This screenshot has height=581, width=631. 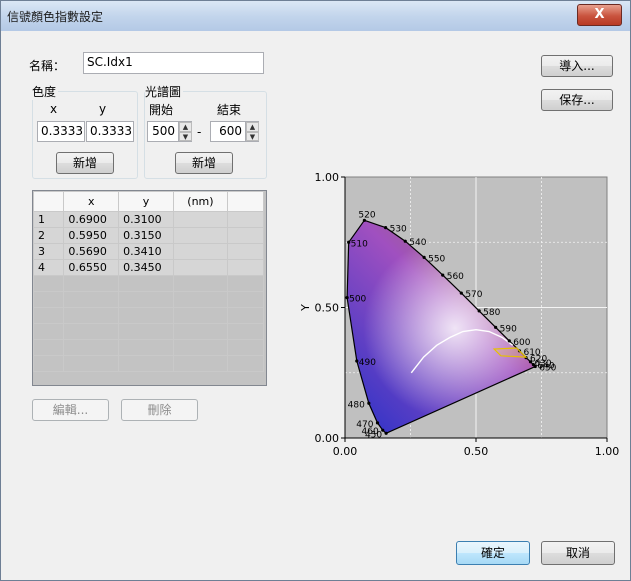 What do you see at coordinates (54, 109) in the screenshot?
I see `chromaticity-x-label: x` at bounding box center [54, 109].